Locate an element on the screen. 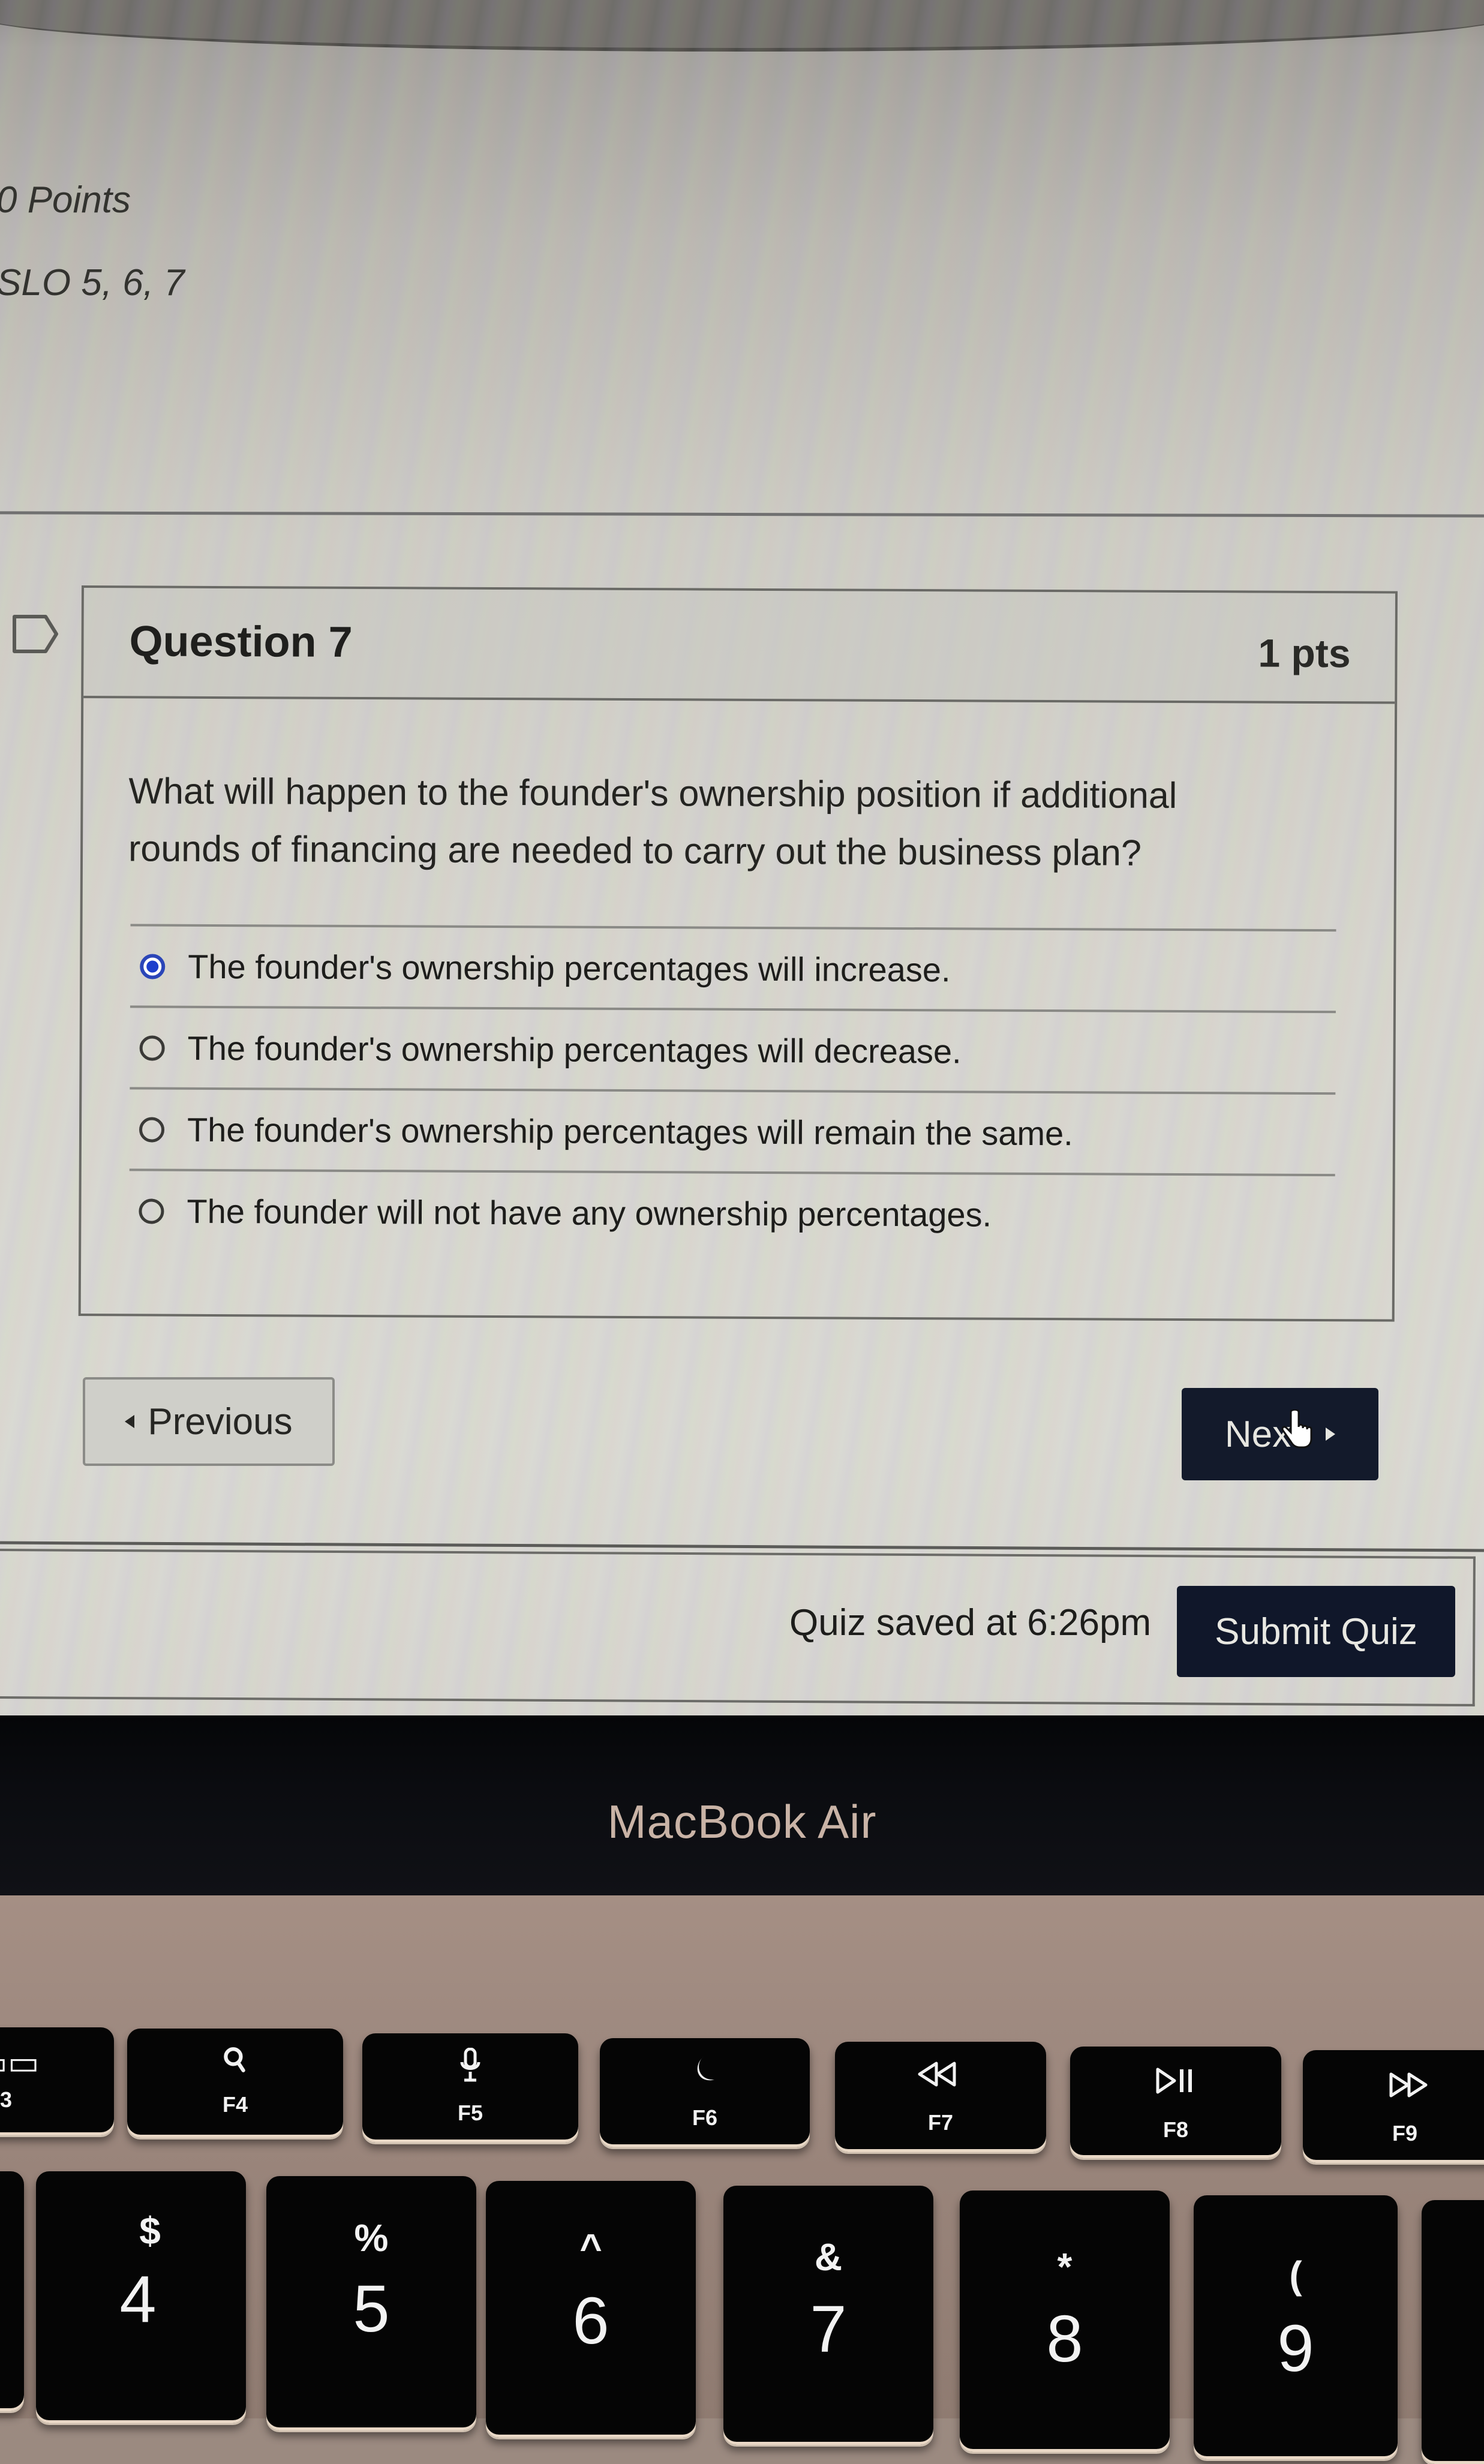  previous-button: Previous is located at coordinates (209, 1421).